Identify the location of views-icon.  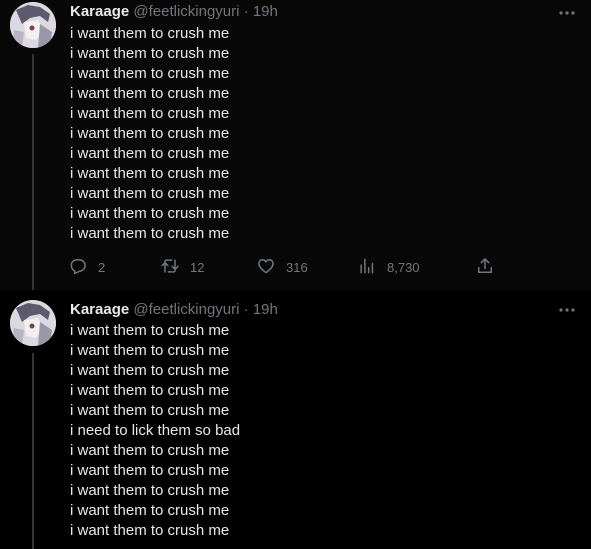
(367, 267).